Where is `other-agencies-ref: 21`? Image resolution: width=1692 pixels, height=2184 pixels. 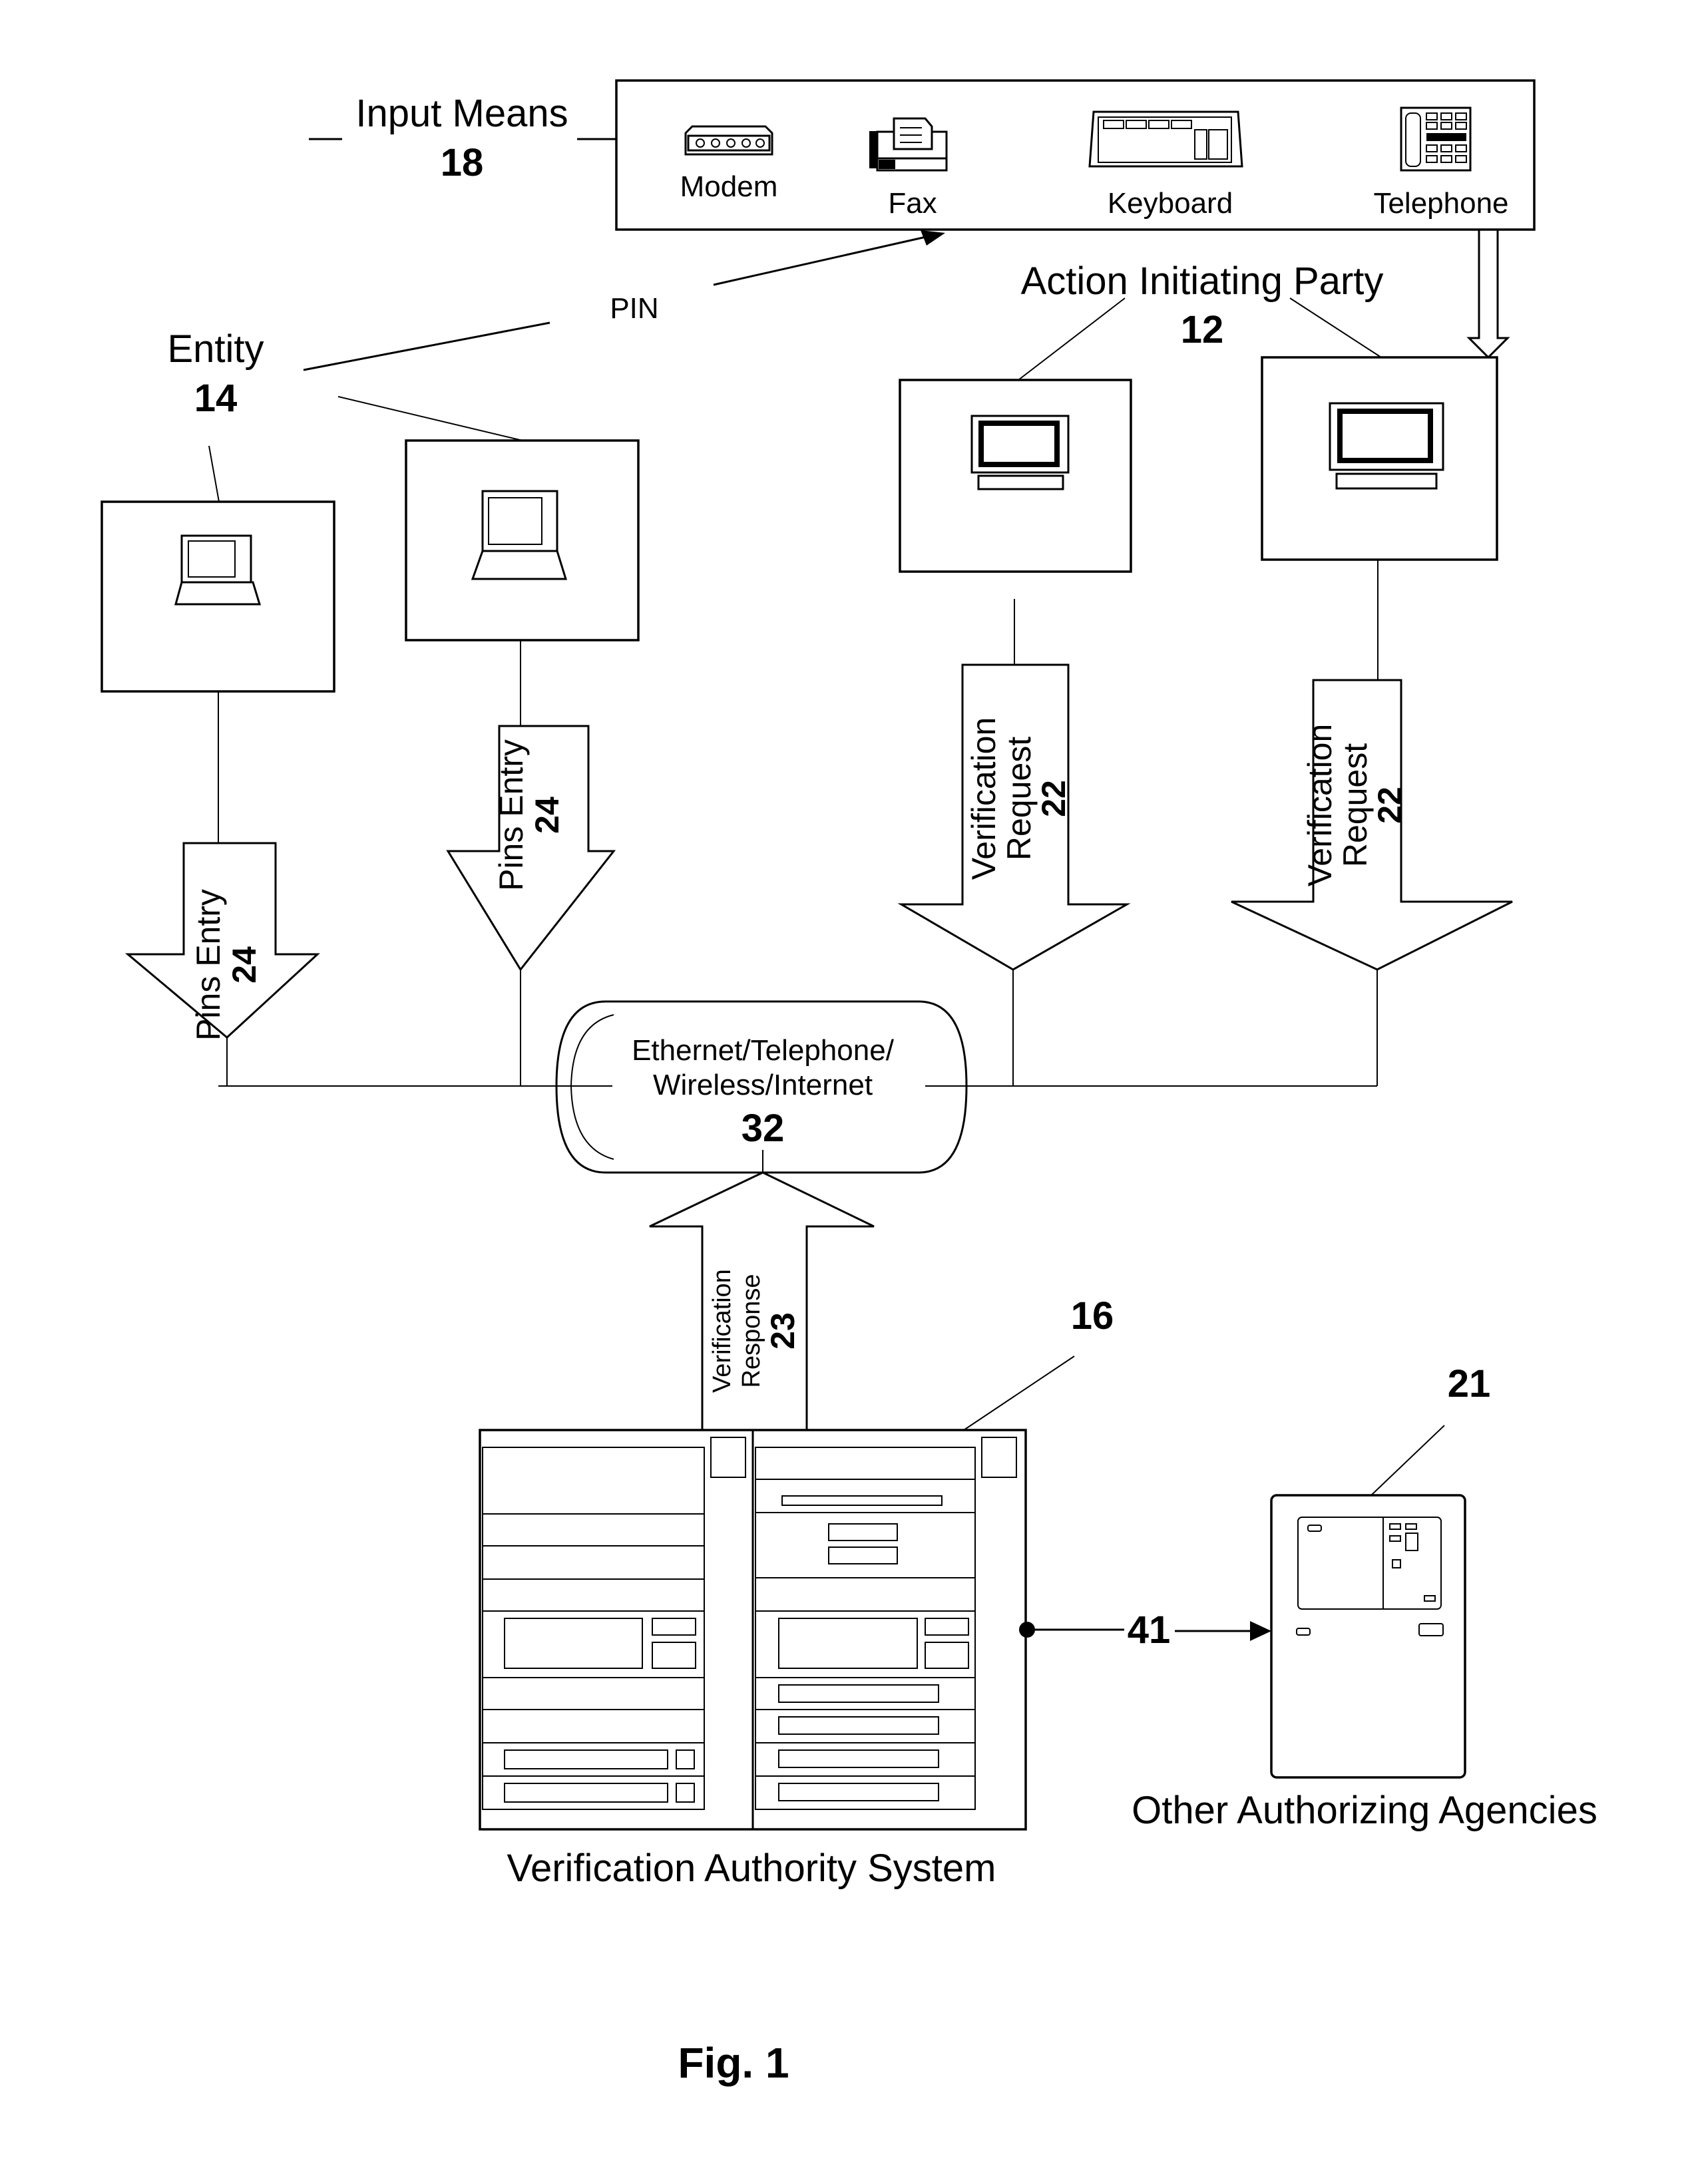
other-agencies-ref: 21 is located at coordinates (1469, 1384).